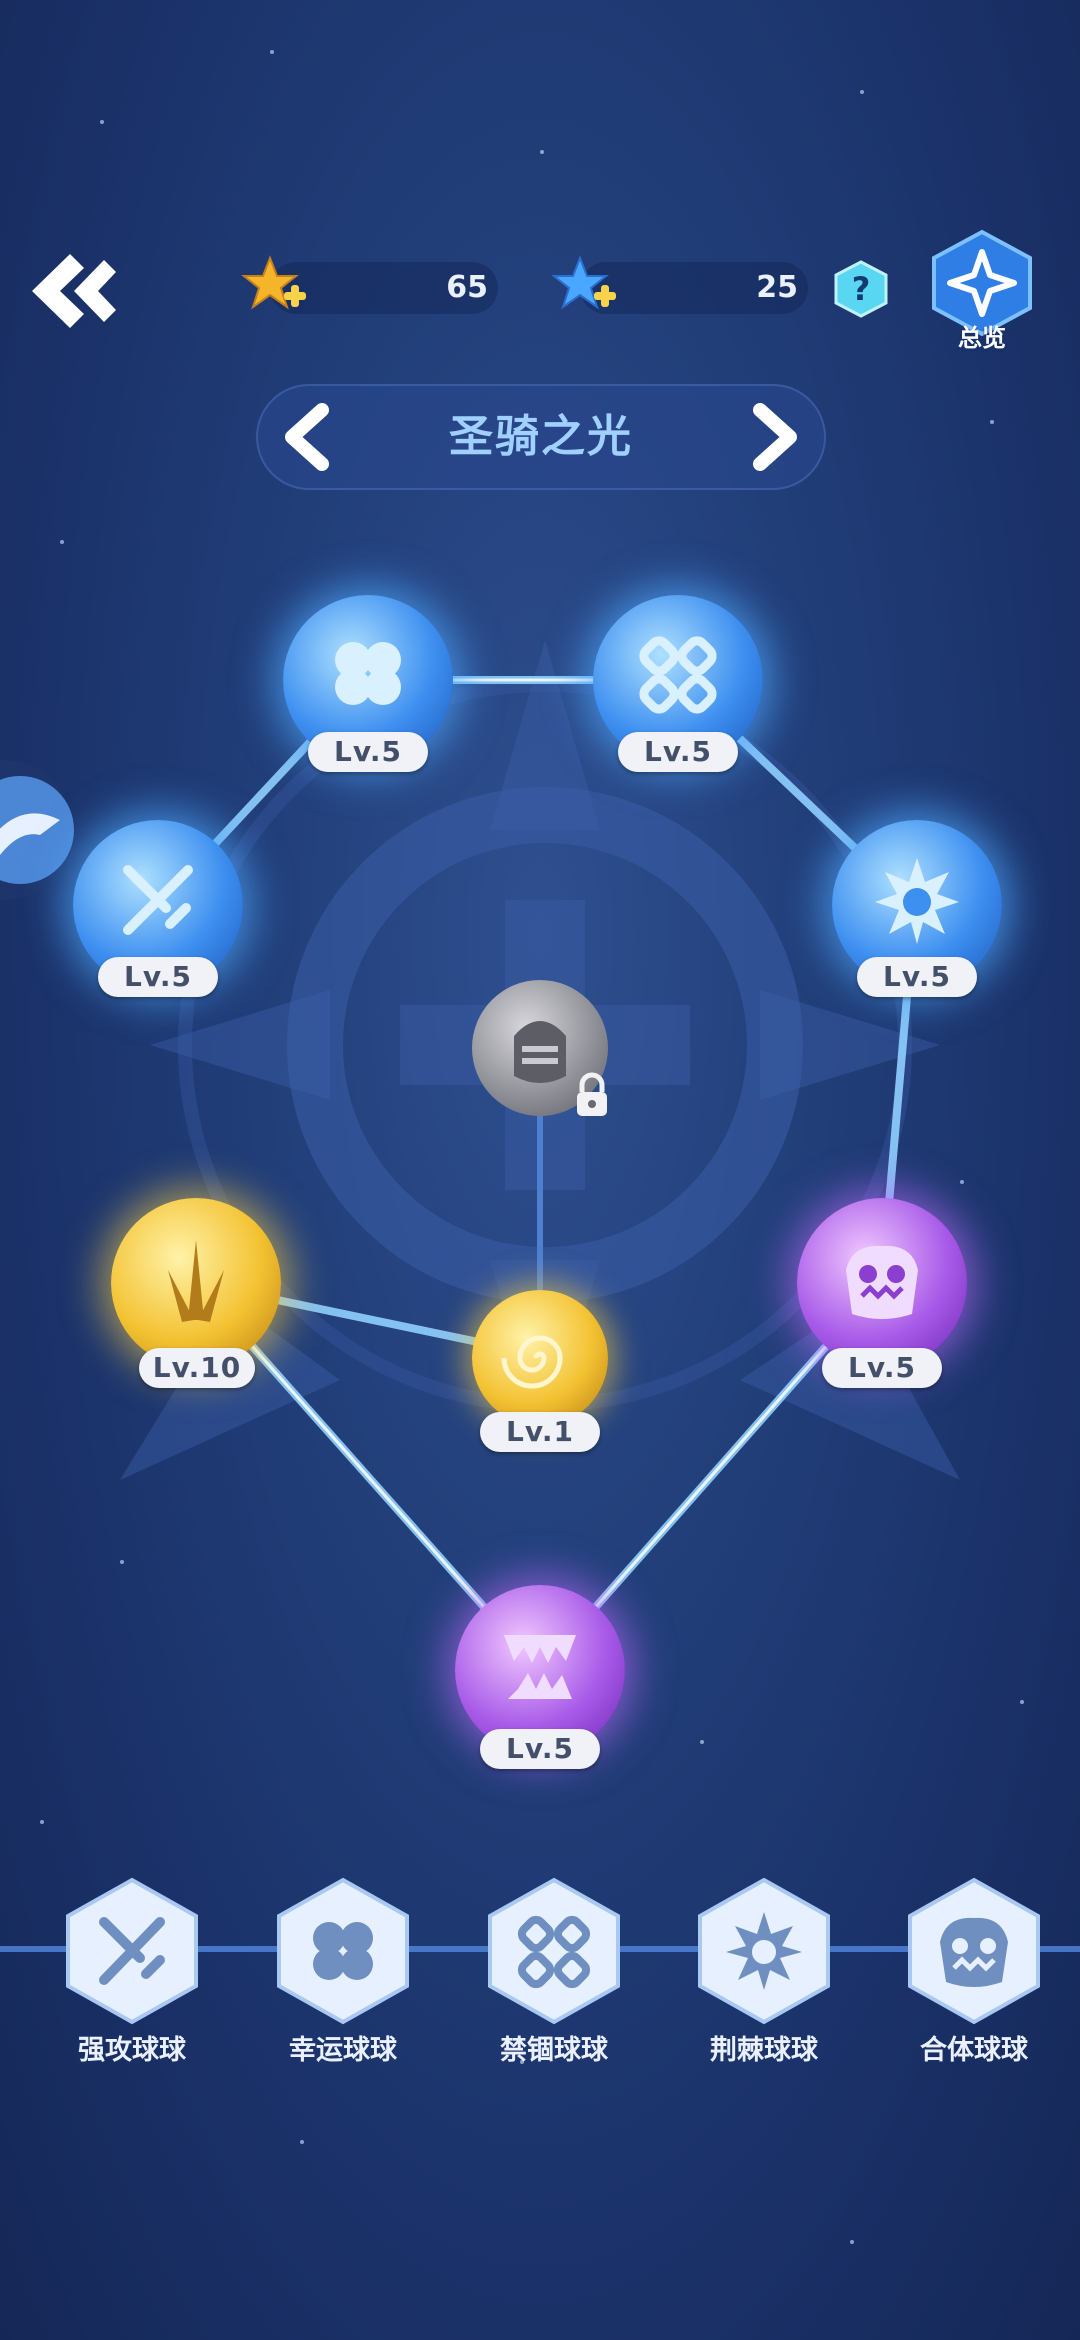 The width and height of the screenshot is (1080, 2340). What do you see at coordinates (540, 1667) in the screenshot?
I see `fangs-icon` at bounding box center [540, 1667].